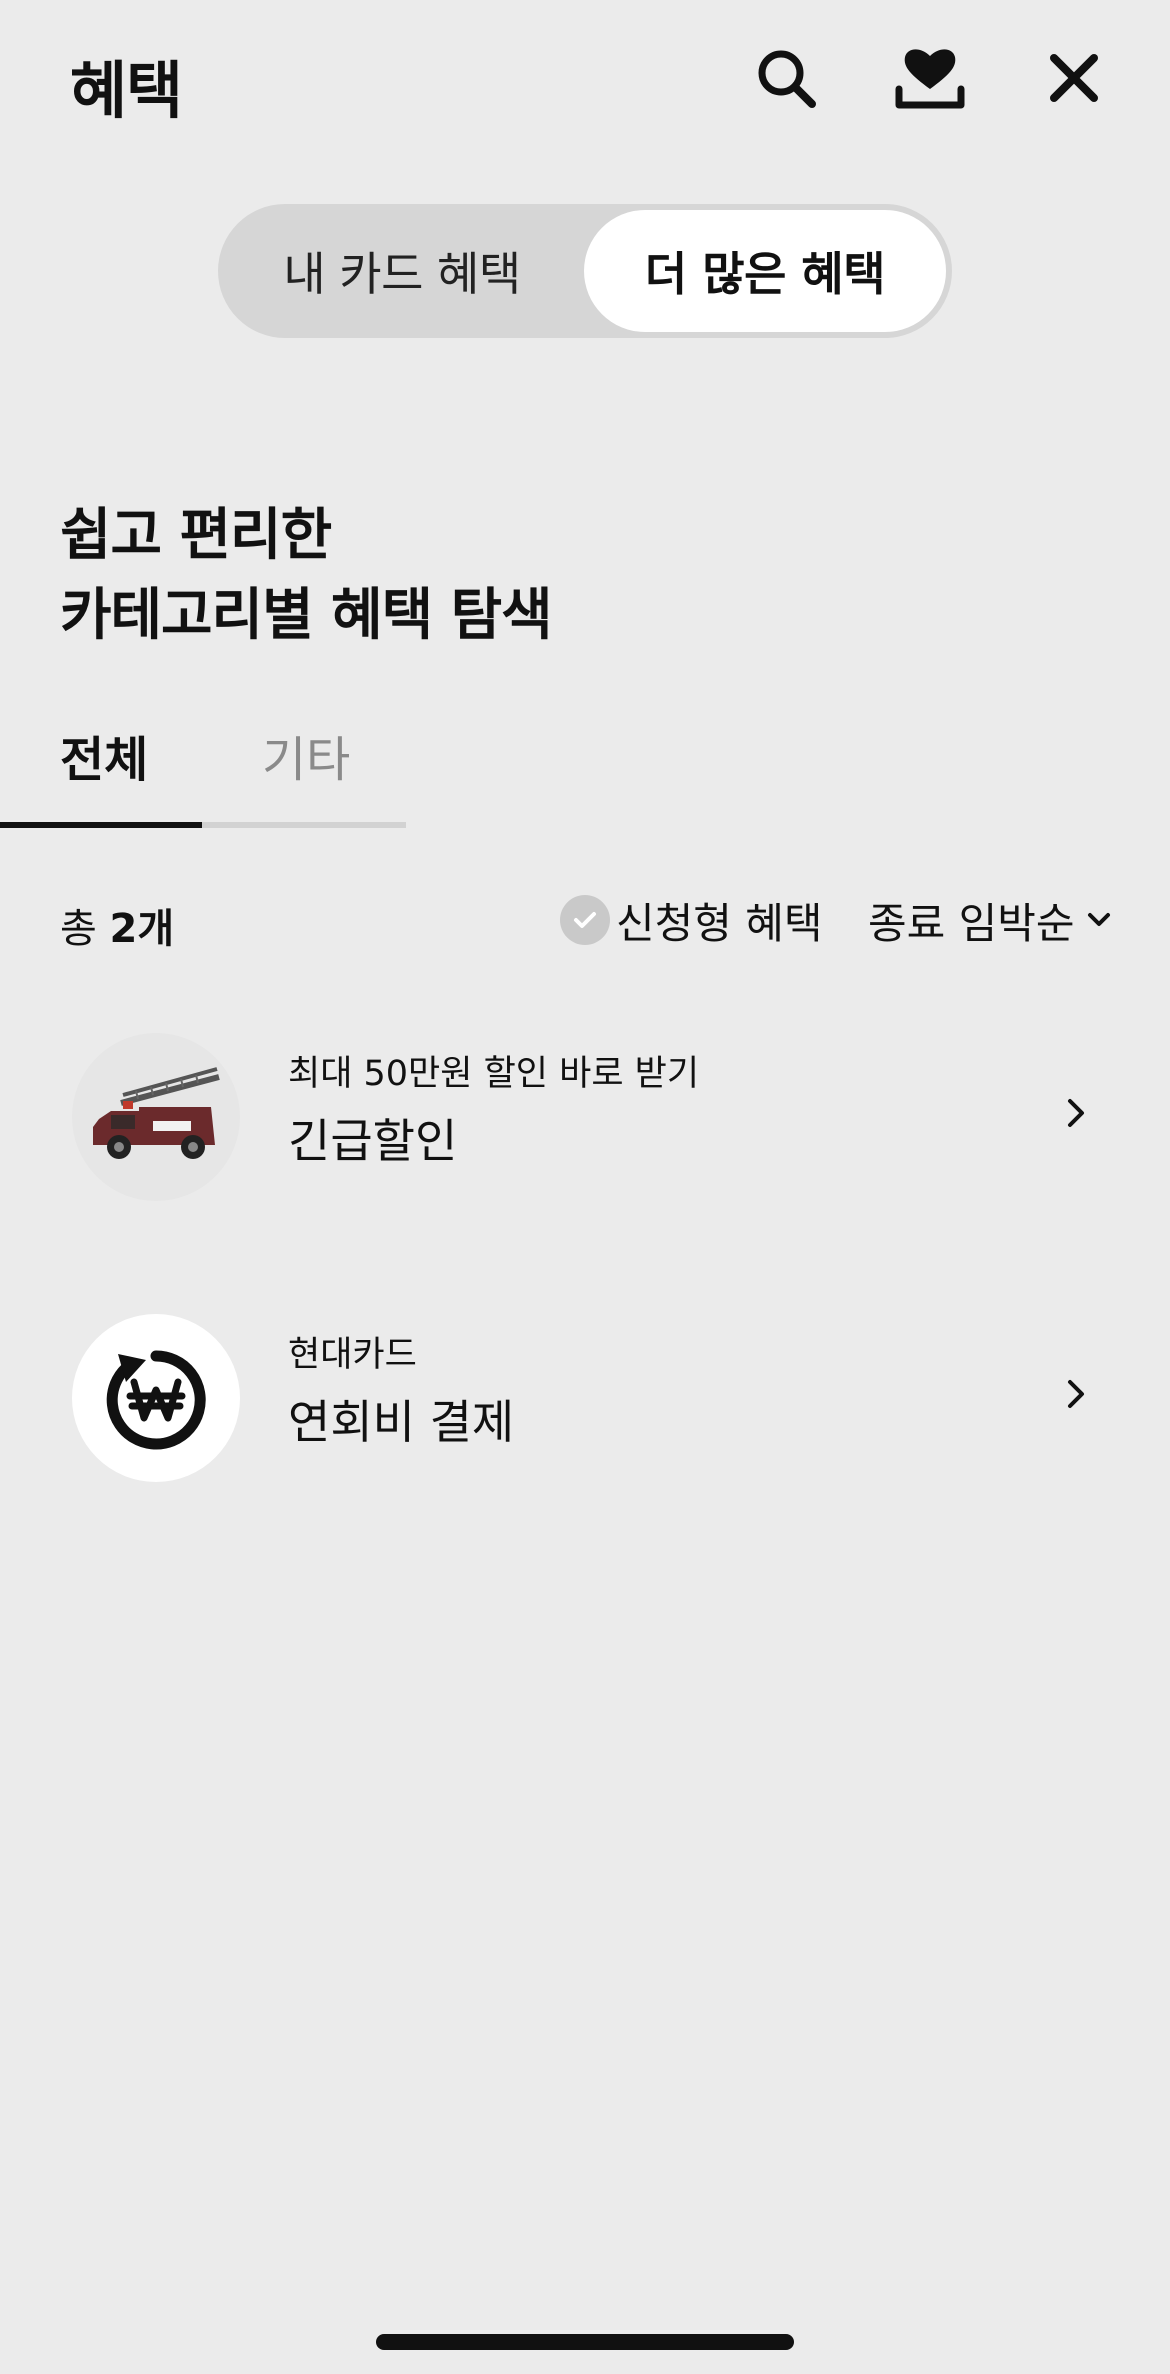 The height and width of the screenshot is (2374, 1170). What do you see at coordinates (203, 768) in the screenshot?
I see `category-tabs: 전체 기타` at bounding box center [203, 768].